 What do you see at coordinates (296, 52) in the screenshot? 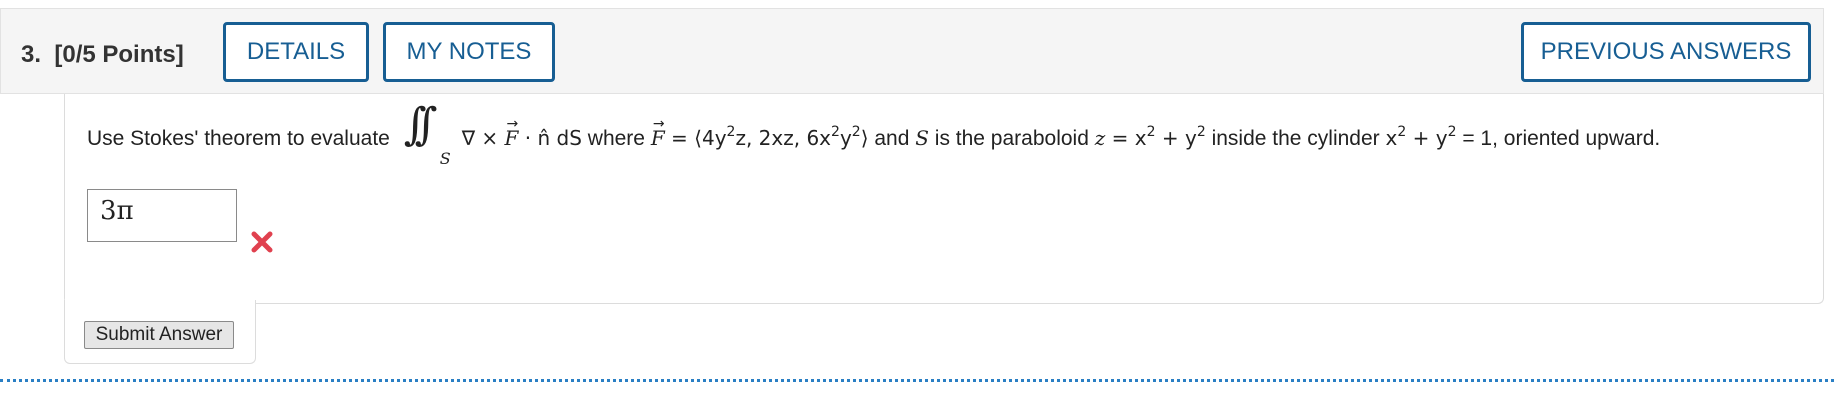
I see `details-button: DETAILS` at bounding box center [296, 52].